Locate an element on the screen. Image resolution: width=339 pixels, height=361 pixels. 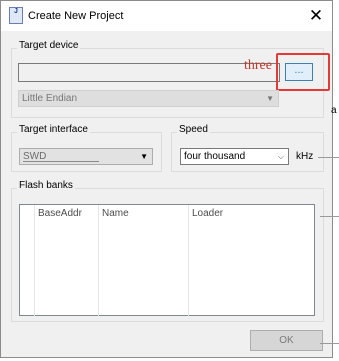
endian-value: Little Endian is located at coordinates (50, 98).